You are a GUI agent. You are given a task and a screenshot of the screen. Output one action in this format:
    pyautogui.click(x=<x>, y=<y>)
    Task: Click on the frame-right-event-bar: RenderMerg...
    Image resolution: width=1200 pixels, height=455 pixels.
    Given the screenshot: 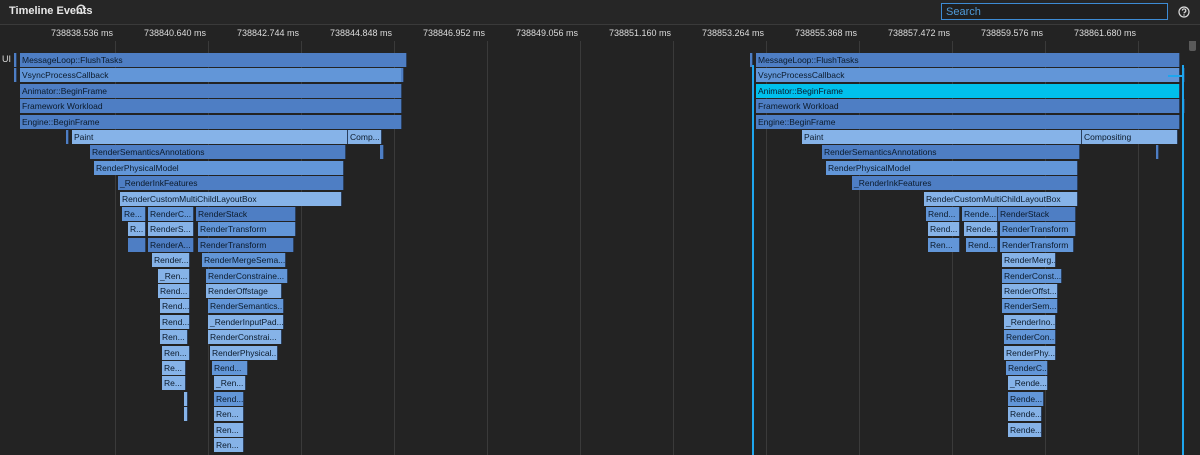 What is the action you would take?
    pyautogui.click(x=1029, y=260)
    